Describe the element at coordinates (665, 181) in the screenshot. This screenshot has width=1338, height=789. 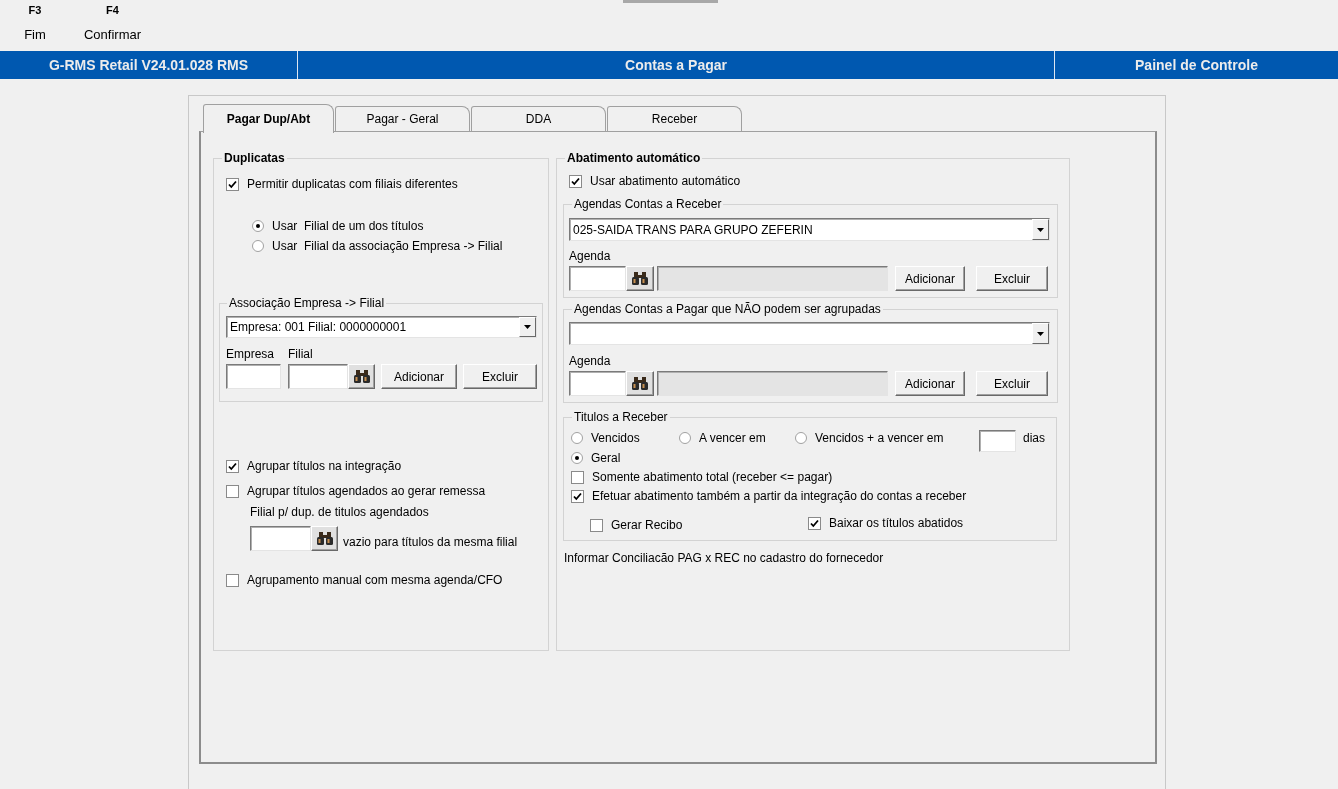
I see `checkbox-label: Usar abatimento automático` at that location.